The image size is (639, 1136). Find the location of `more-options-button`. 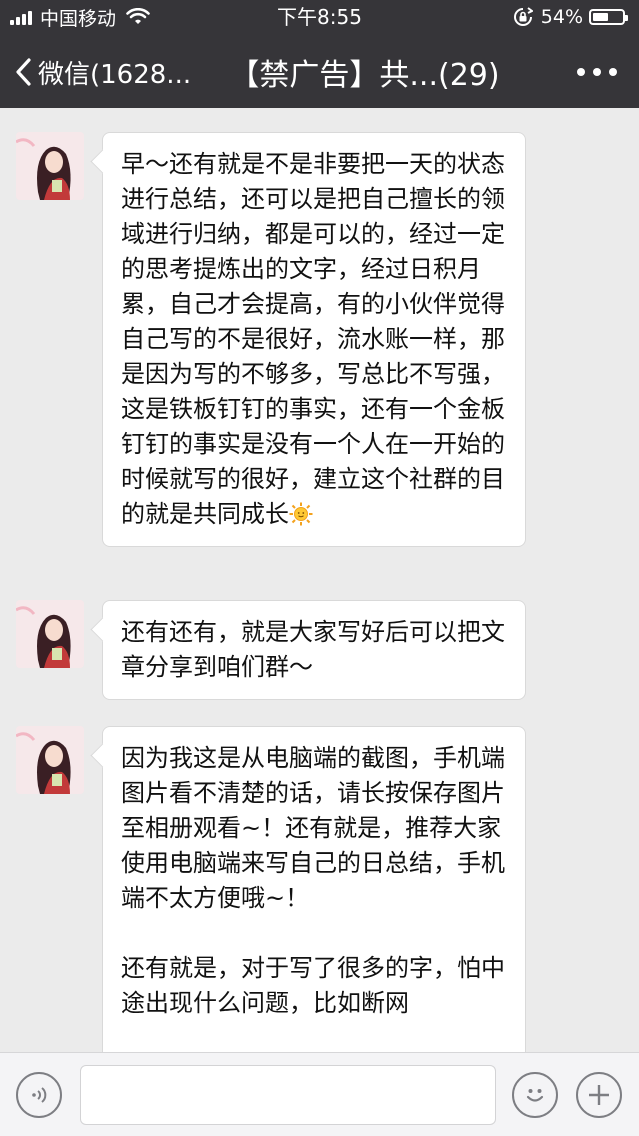

more-options-button is located at coordinates (597, 72).